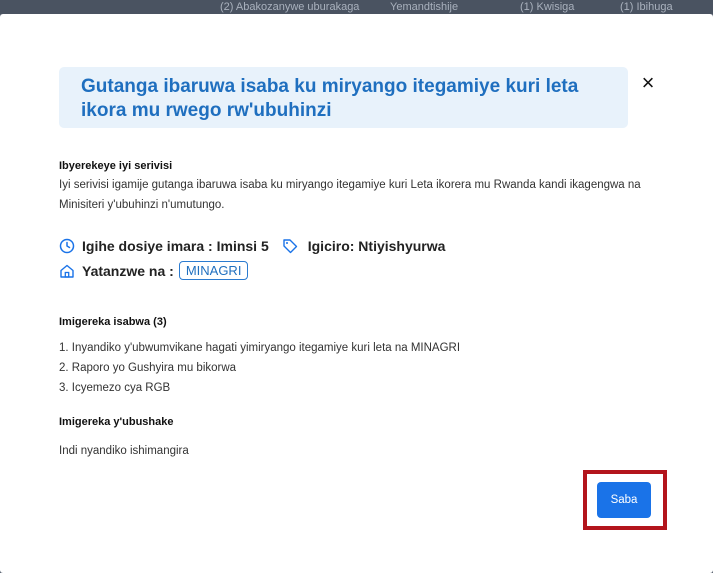 This screenshot has height=573, width=713. What do you see at coordinates (175, 246) in the screenshot?
I see `duration-text: Igihe dosiye imara : Iminsi 5` at bounding box center [175, 246].